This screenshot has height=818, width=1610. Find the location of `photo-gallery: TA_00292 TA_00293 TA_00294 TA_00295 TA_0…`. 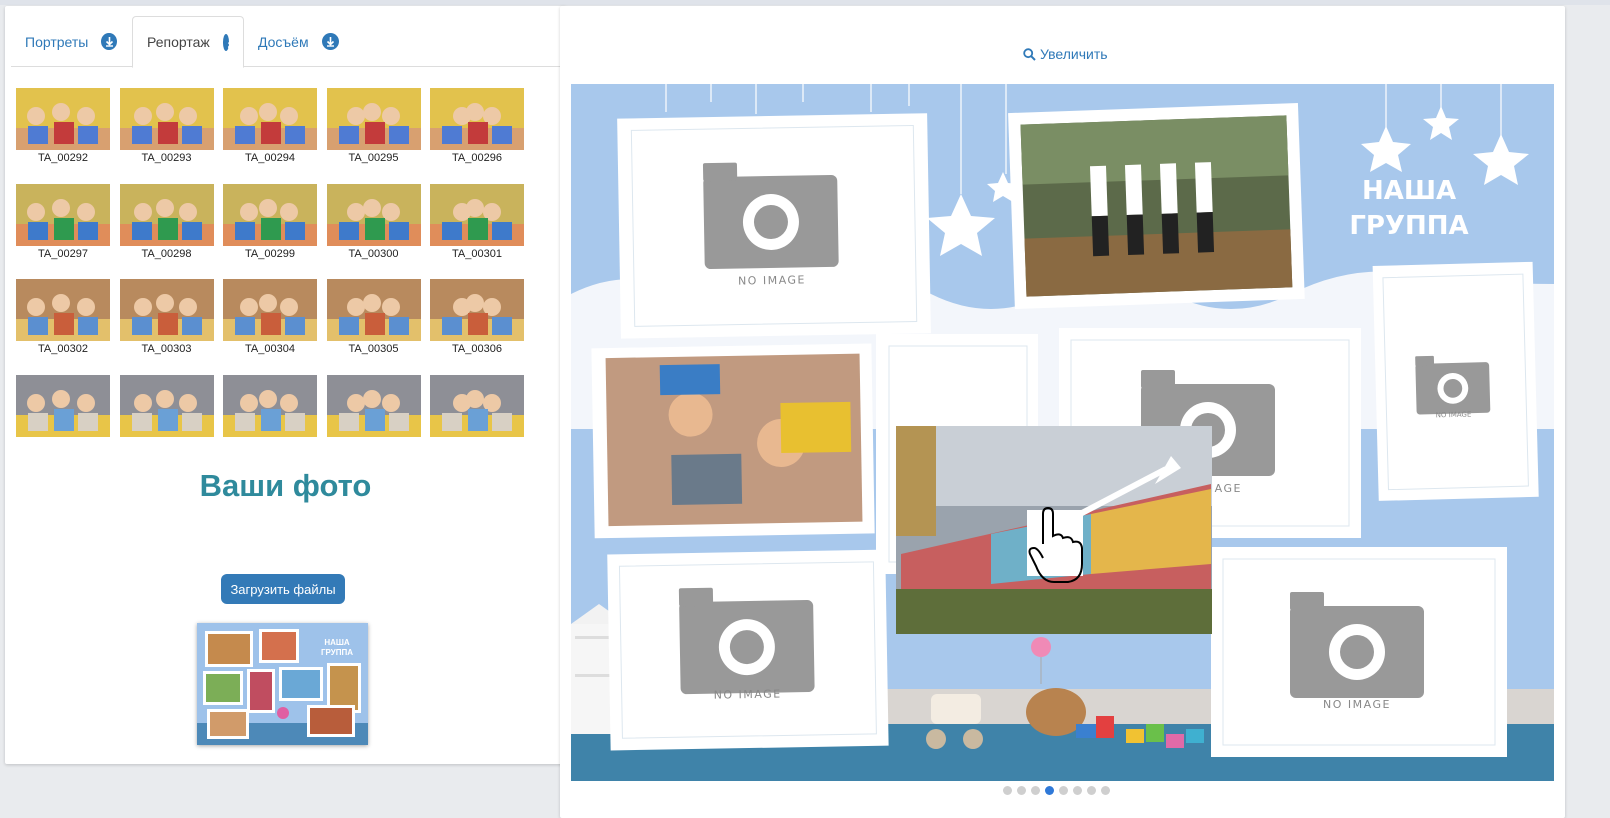

photo-gallery: TA_00292 TA_00293 TA_00294 TA_00295 TA_0… is located at coordinates (281, 264).